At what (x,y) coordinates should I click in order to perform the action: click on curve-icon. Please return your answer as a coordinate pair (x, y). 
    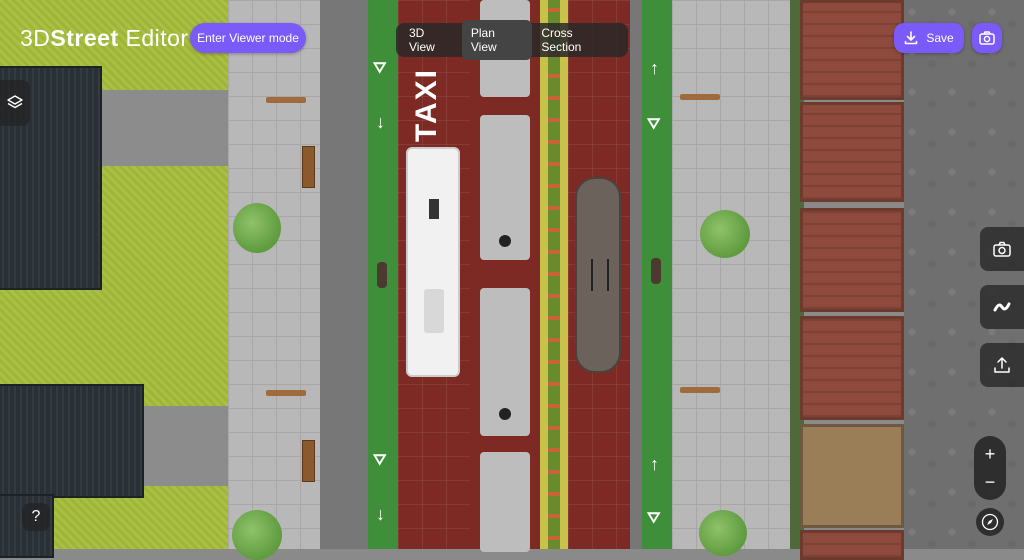
    Looking at the image, I should click on (1002, 307).